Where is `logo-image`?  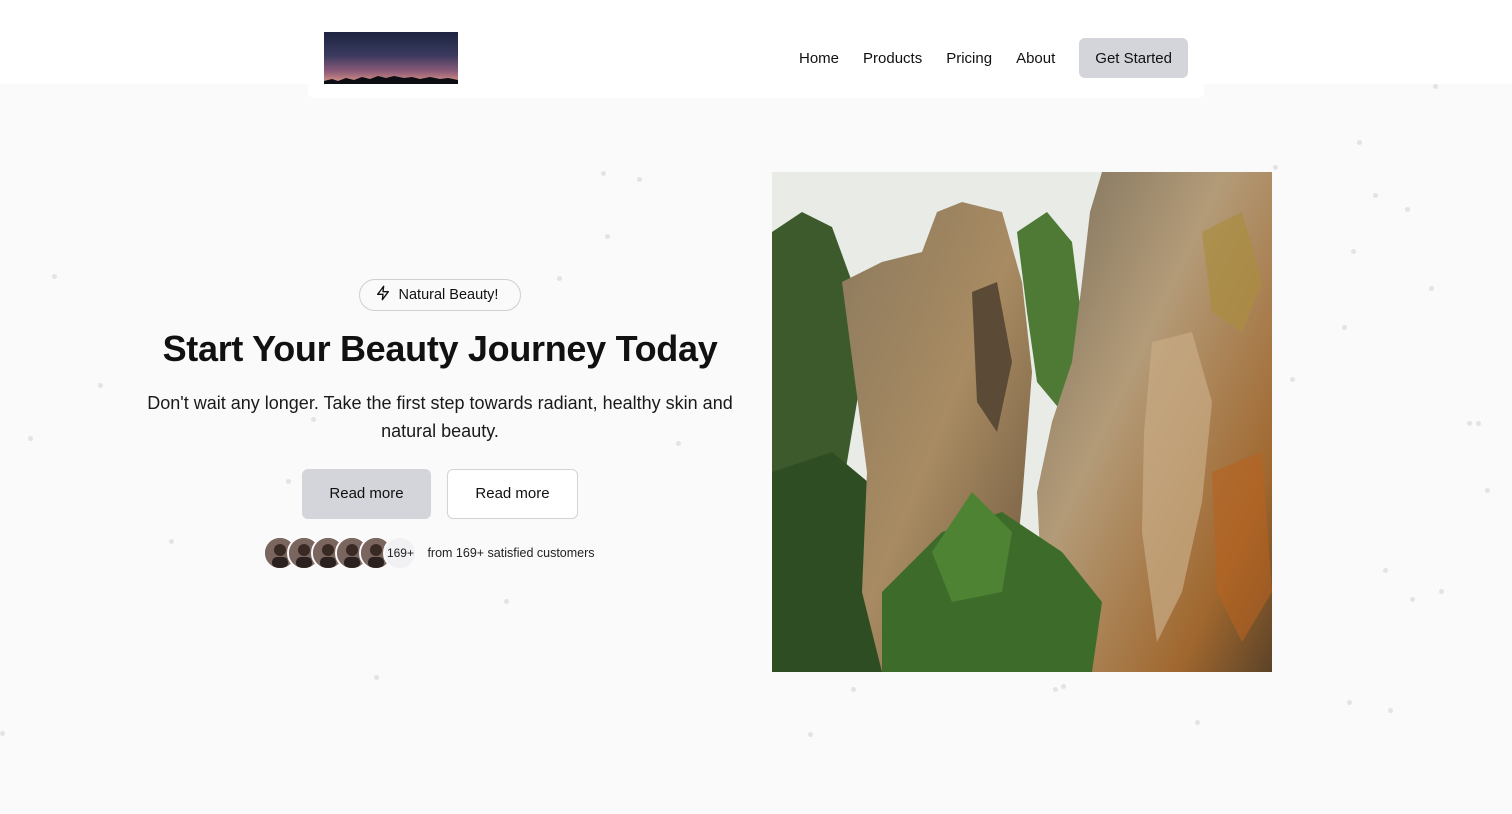
logo-image is located at coordinates (391, 58).